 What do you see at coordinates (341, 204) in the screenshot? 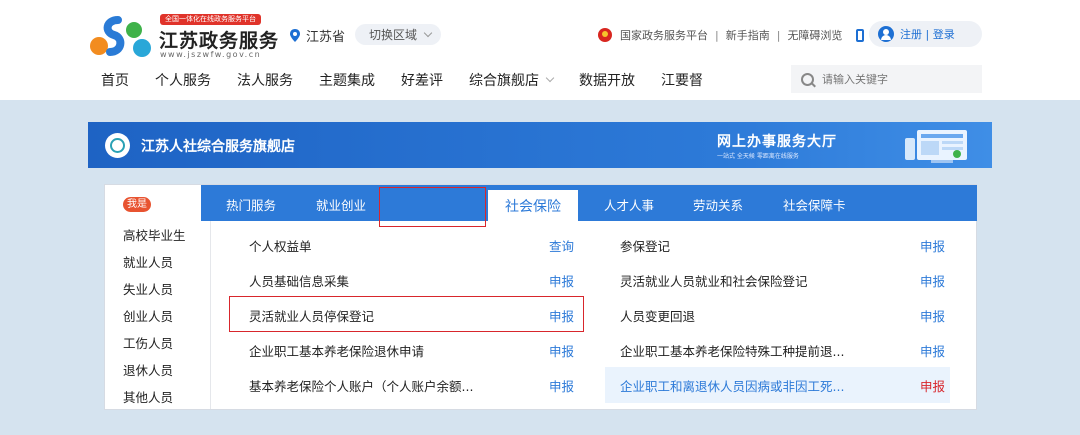
I see `tab-employment: 就业创业` at bounding box center [341, 204].